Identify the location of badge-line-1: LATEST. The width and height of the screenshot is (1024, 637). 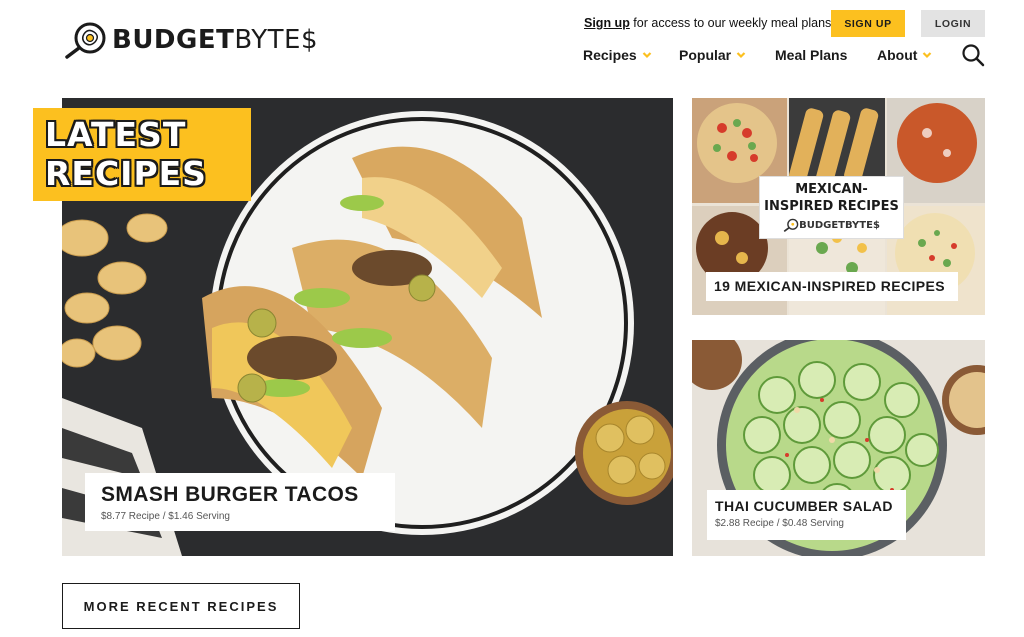
(116, 134).